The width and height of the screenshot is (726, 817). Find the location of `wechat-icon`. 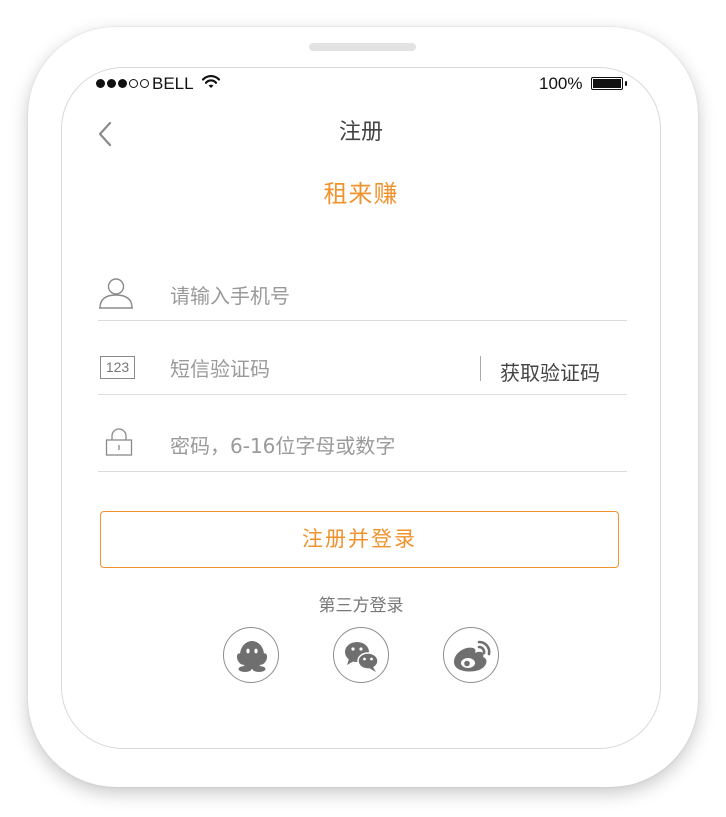

wechat-icon is located at coordinates (362, 657).